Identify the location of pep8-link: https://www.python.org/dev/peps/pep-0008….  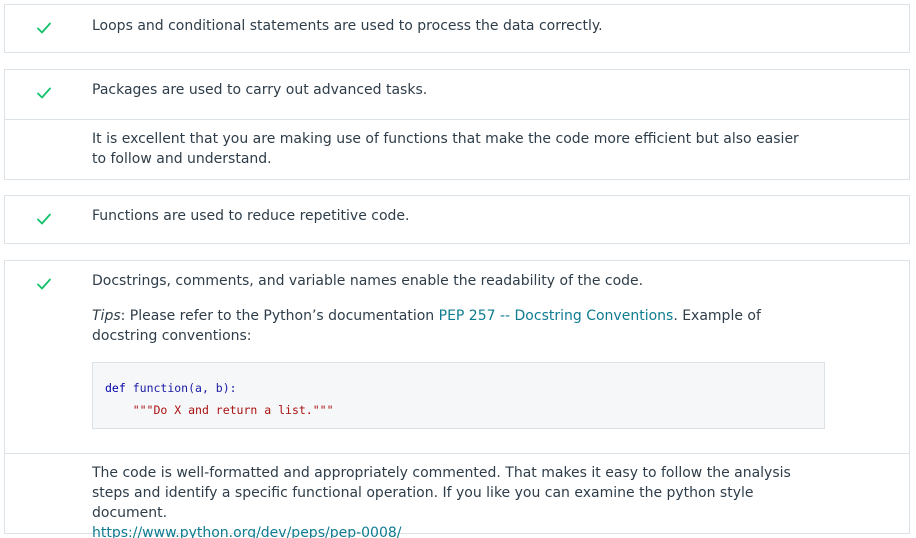
(246, 531).